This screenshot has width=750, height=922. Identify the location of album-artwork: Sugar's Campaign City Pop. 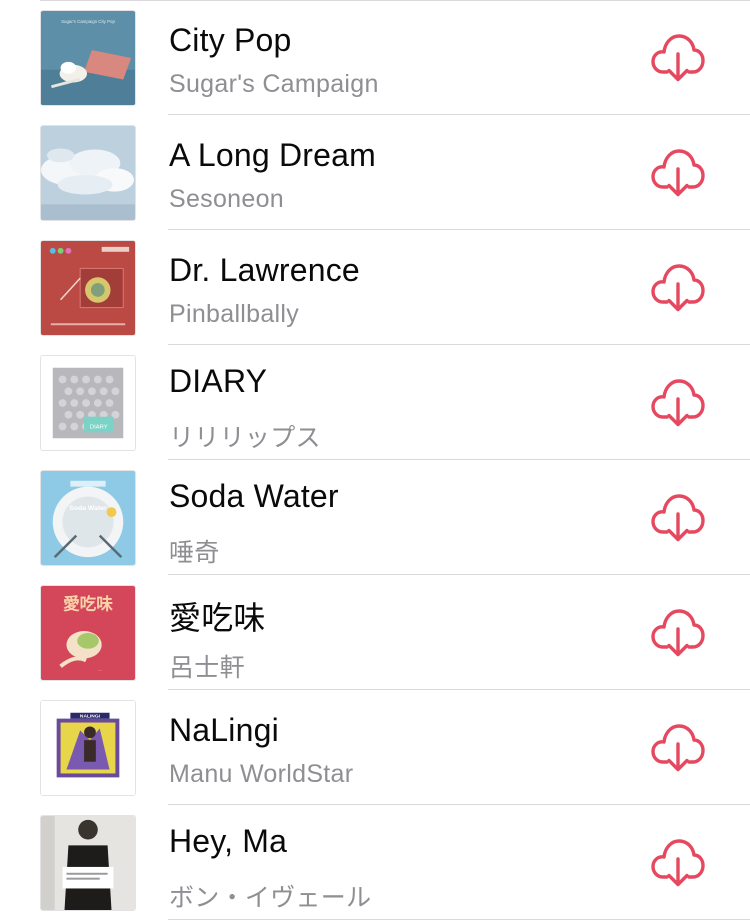
(88, 58).